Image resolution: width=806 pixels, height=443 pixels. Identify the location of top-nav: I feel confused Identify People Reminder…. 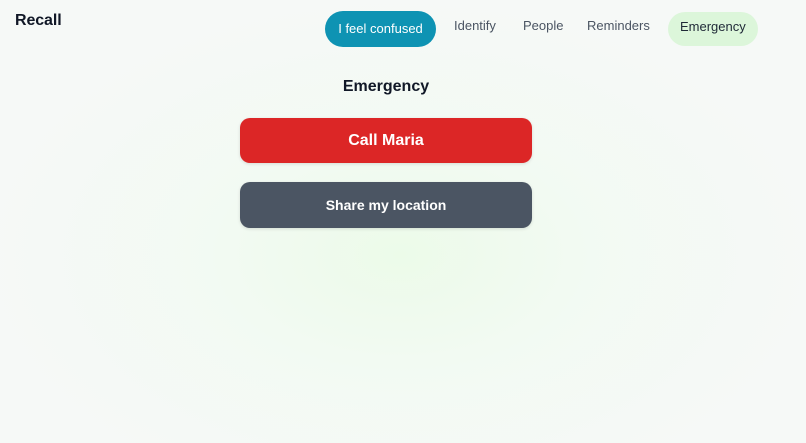
(541, 29).